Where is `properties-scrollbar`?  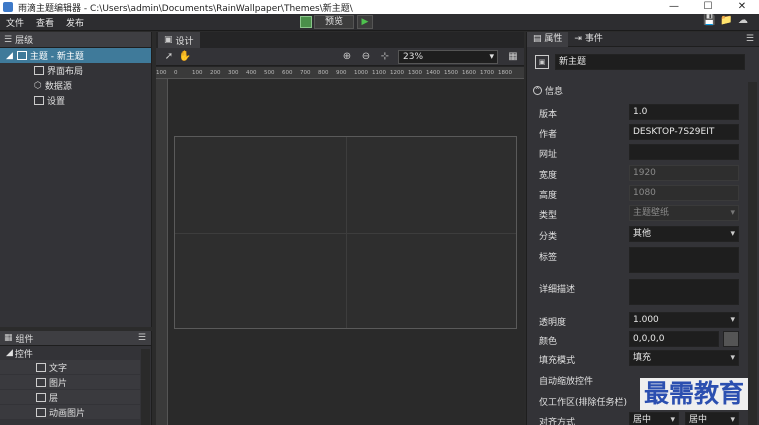
properties-scrollbar is located at coordinates (752, 253).